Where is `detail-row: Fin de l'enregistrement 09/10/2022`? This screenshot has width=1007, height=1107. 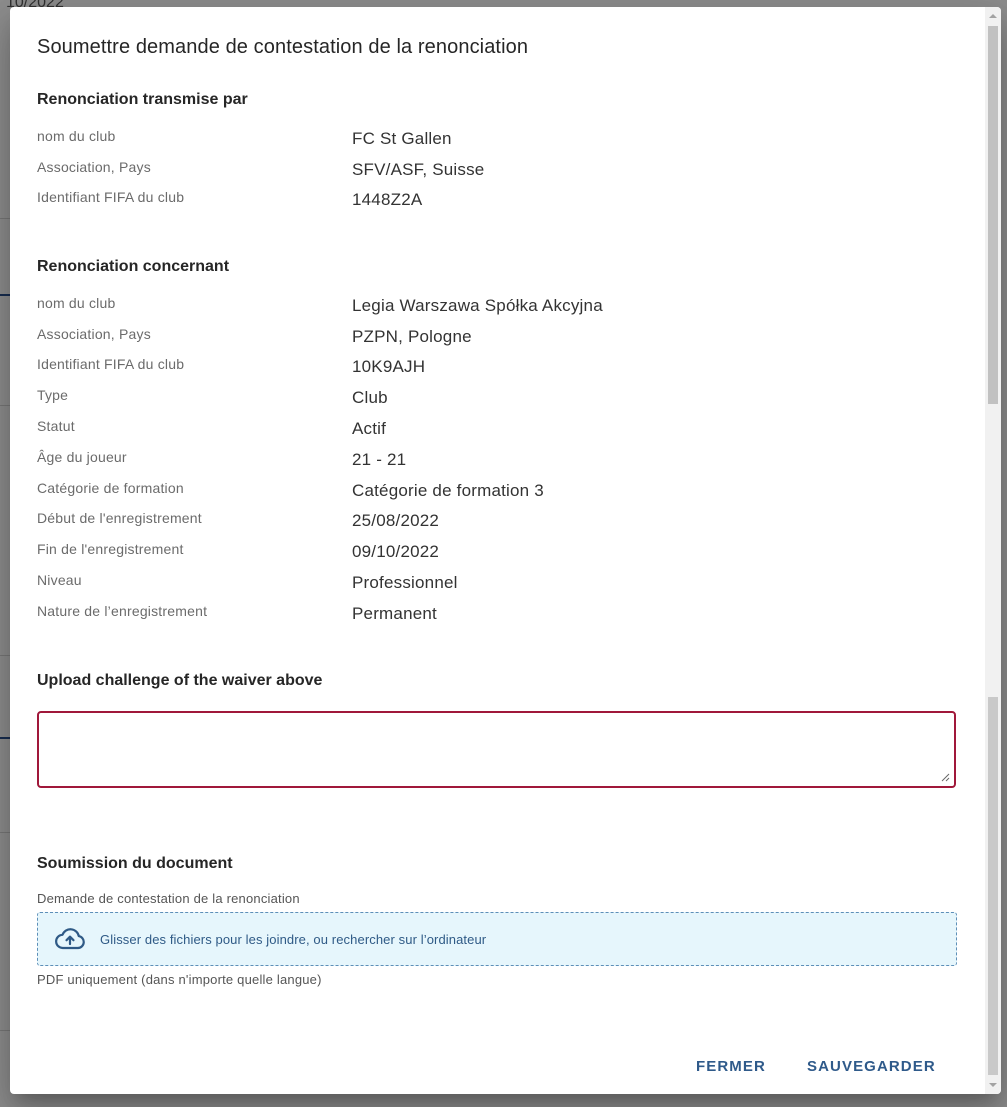 detail-row: Fin de l'enregistrement 09/10/2022 is located at coordinates (497, 552).